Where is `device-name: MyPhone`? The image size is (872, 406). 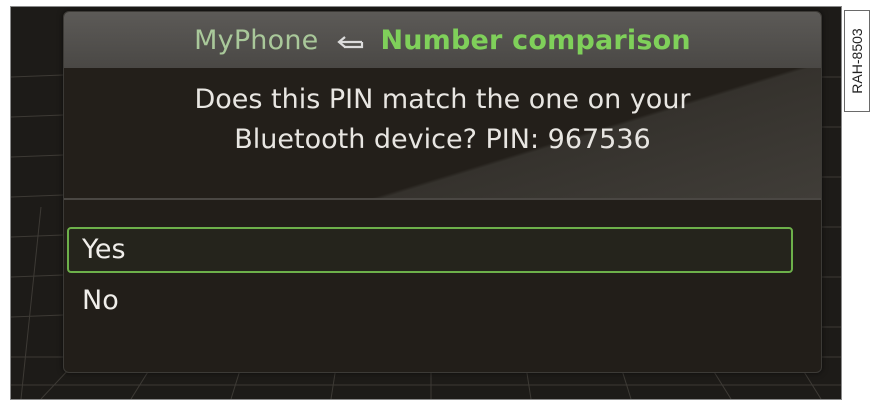 device-name: MyPhone is located at coordinates (256, 40).